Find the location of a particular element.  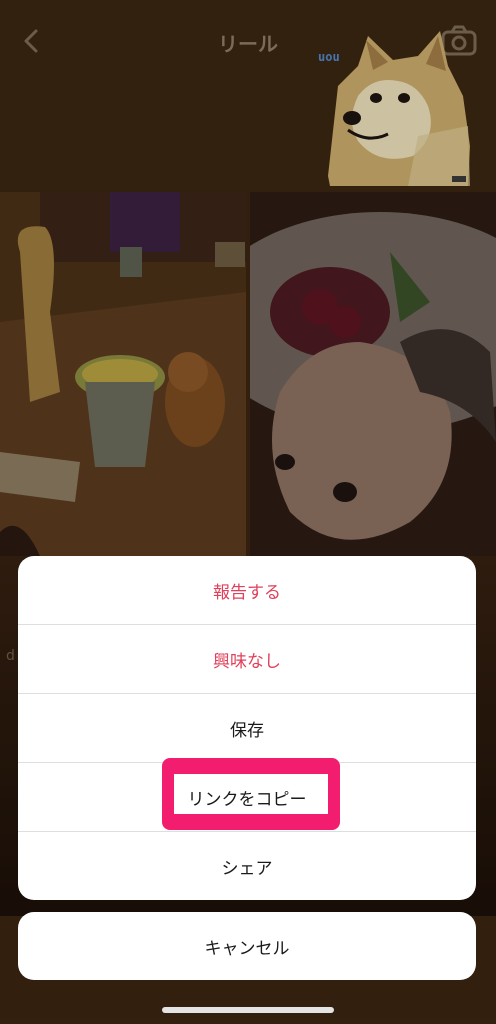

home-indicator is located at coordinates (248, 1010).